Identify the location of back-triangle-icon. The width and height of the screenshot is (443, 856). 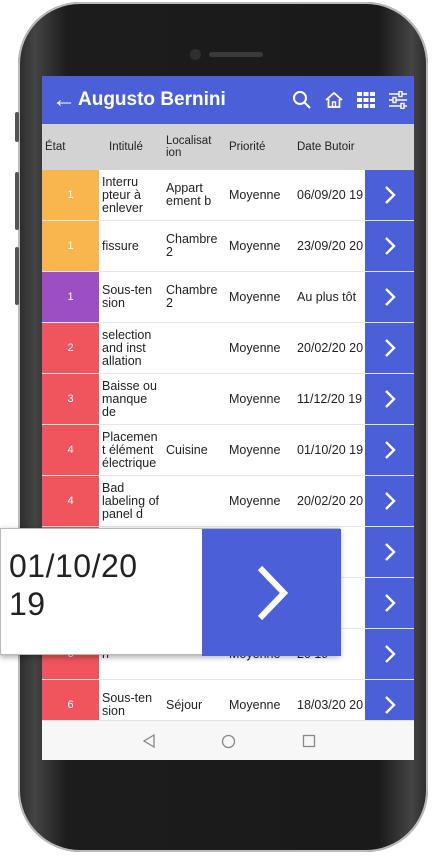
(149, 741).